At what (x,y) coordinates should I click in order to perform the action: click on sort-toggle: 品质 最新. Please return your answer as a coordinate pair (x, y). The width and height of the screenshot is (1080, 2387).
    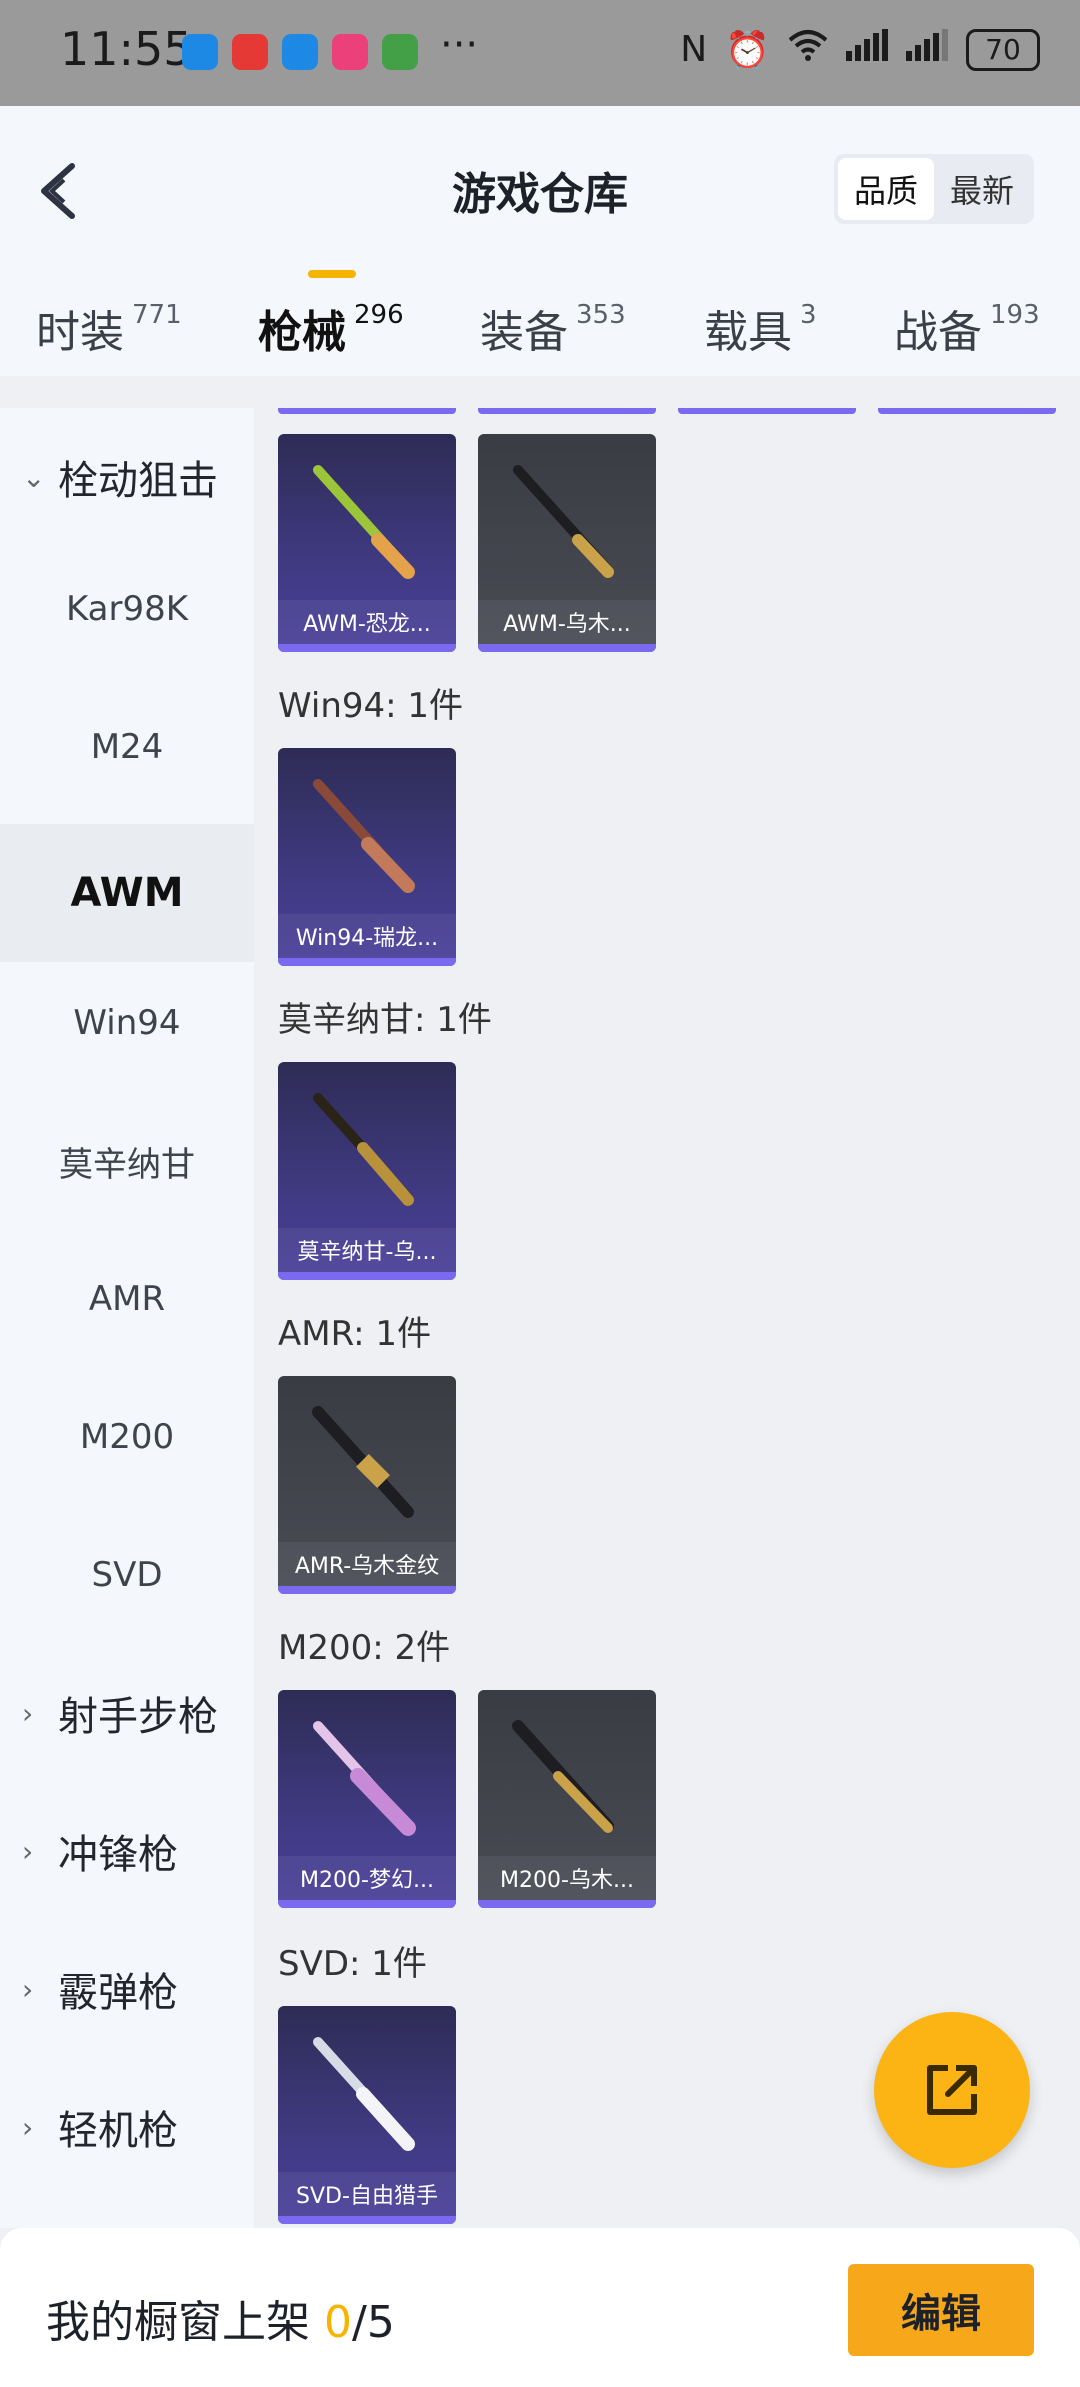
    Looking at the image, I should click on (934, 189).